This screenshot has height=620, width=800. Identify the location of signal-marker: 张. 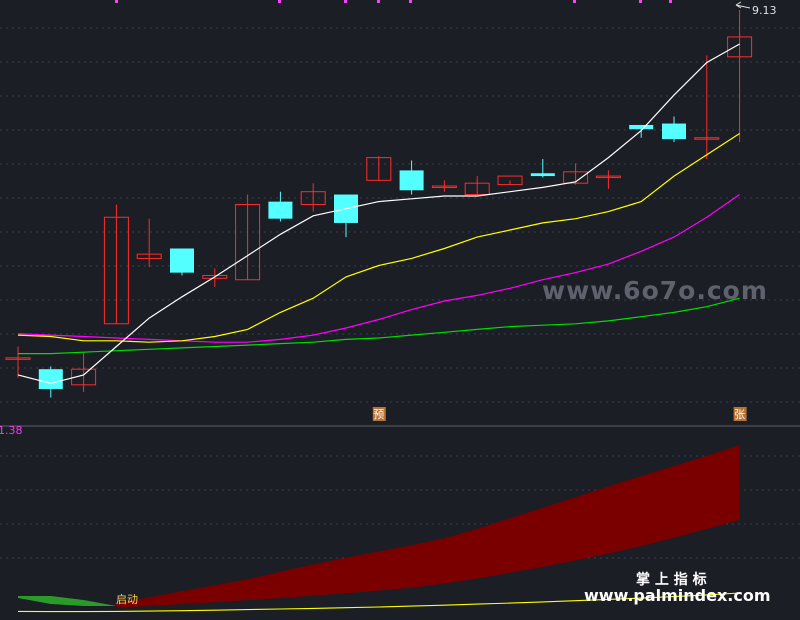
(740, 414).